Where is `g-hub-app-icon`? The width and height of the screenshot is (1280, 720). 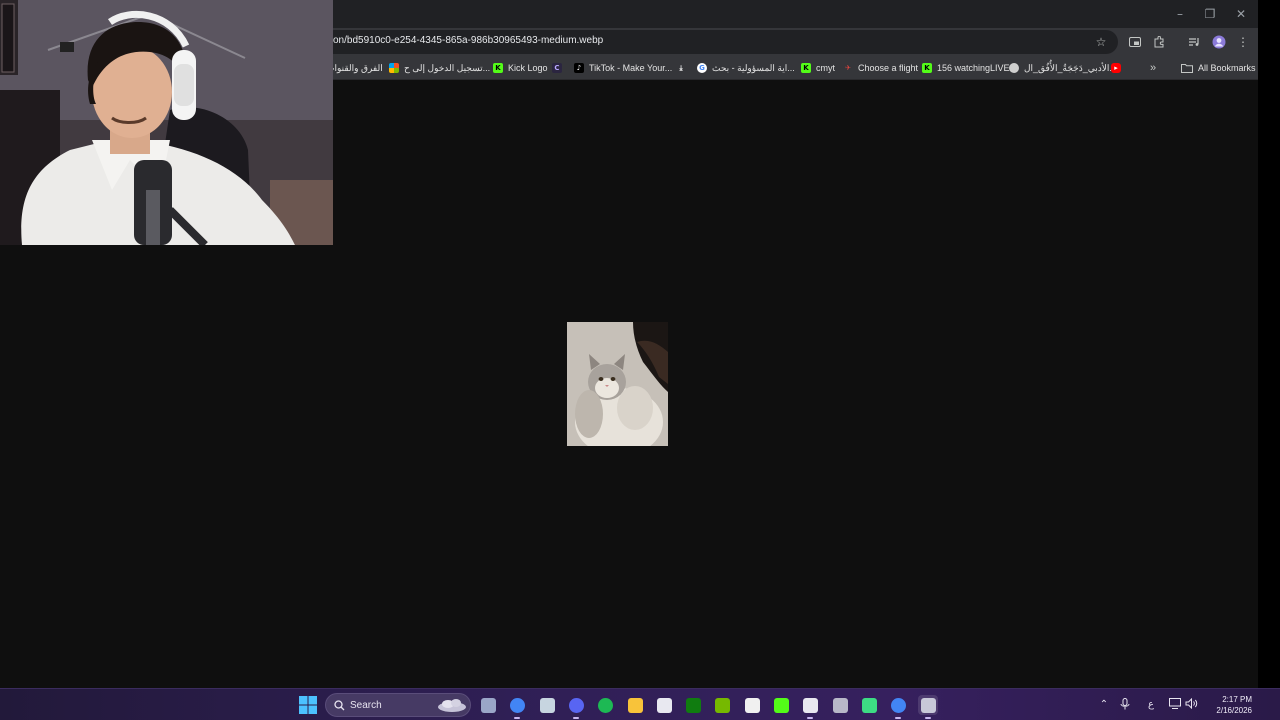 g-hub-app-icon is located at coordinates (810, 707).